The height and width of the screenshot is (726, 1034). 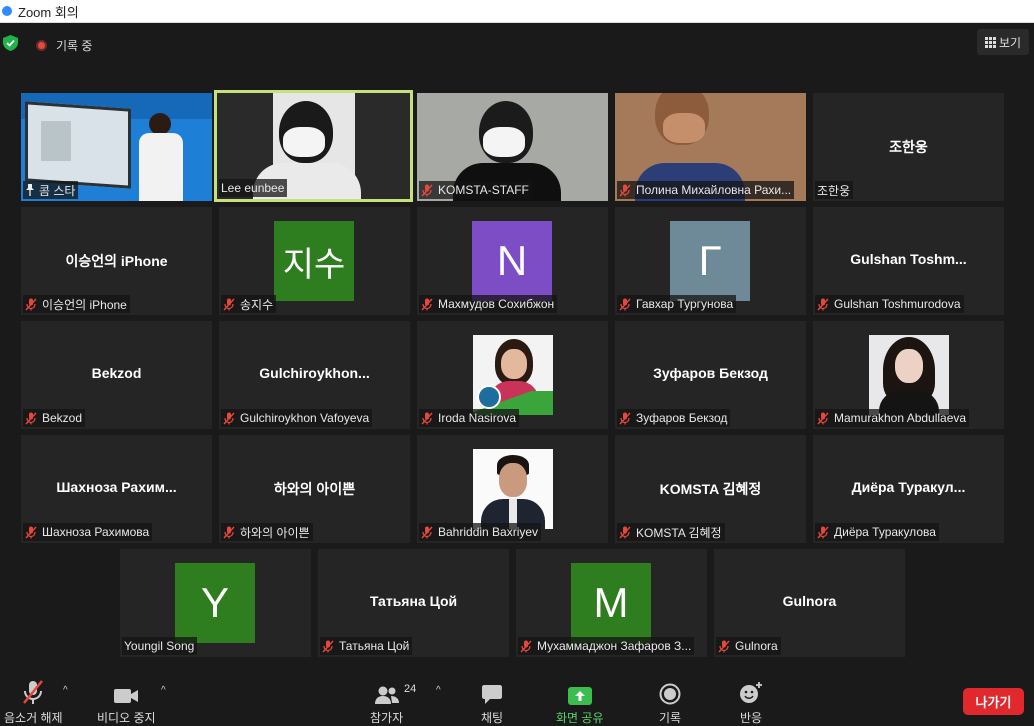 What do you see at coordinates (512, 147) in the screenshot?
I see `participant-tile: KOMSTA-STAFF` at bounding box center [512, 147].